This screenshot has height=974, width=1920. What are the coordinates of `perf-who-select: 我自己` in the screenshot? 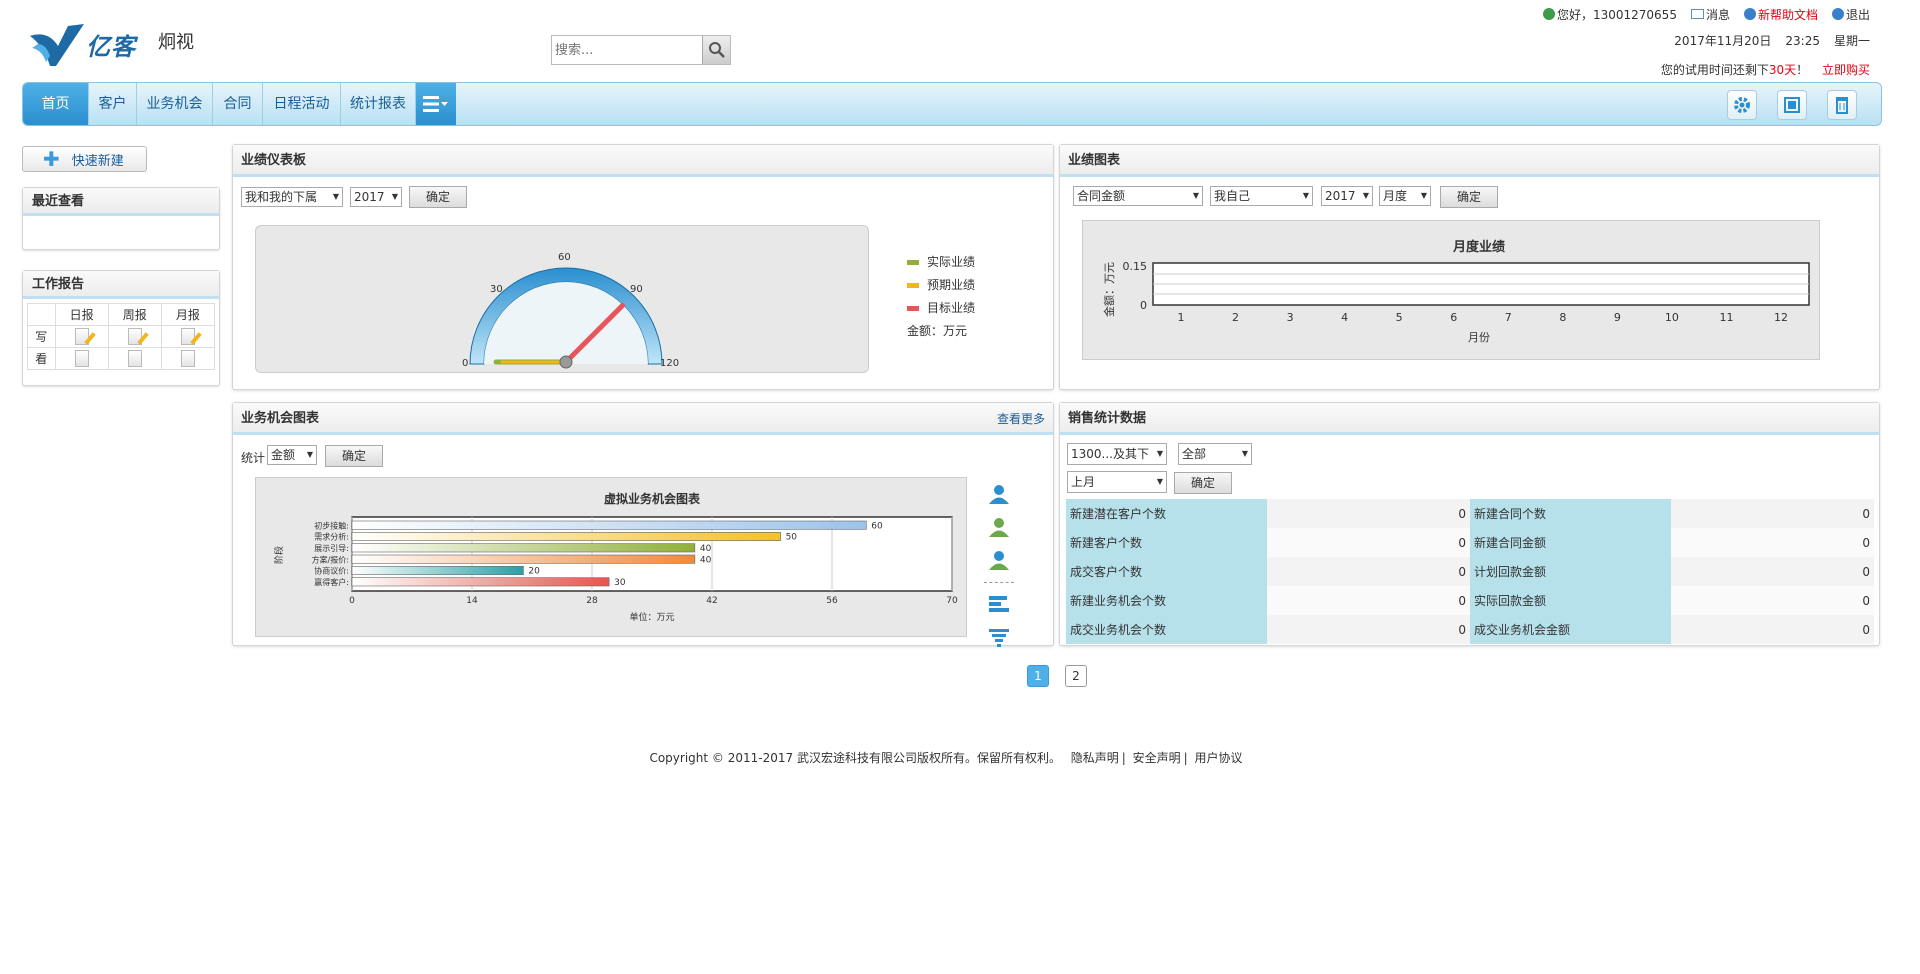 It's located at (1261, 196).